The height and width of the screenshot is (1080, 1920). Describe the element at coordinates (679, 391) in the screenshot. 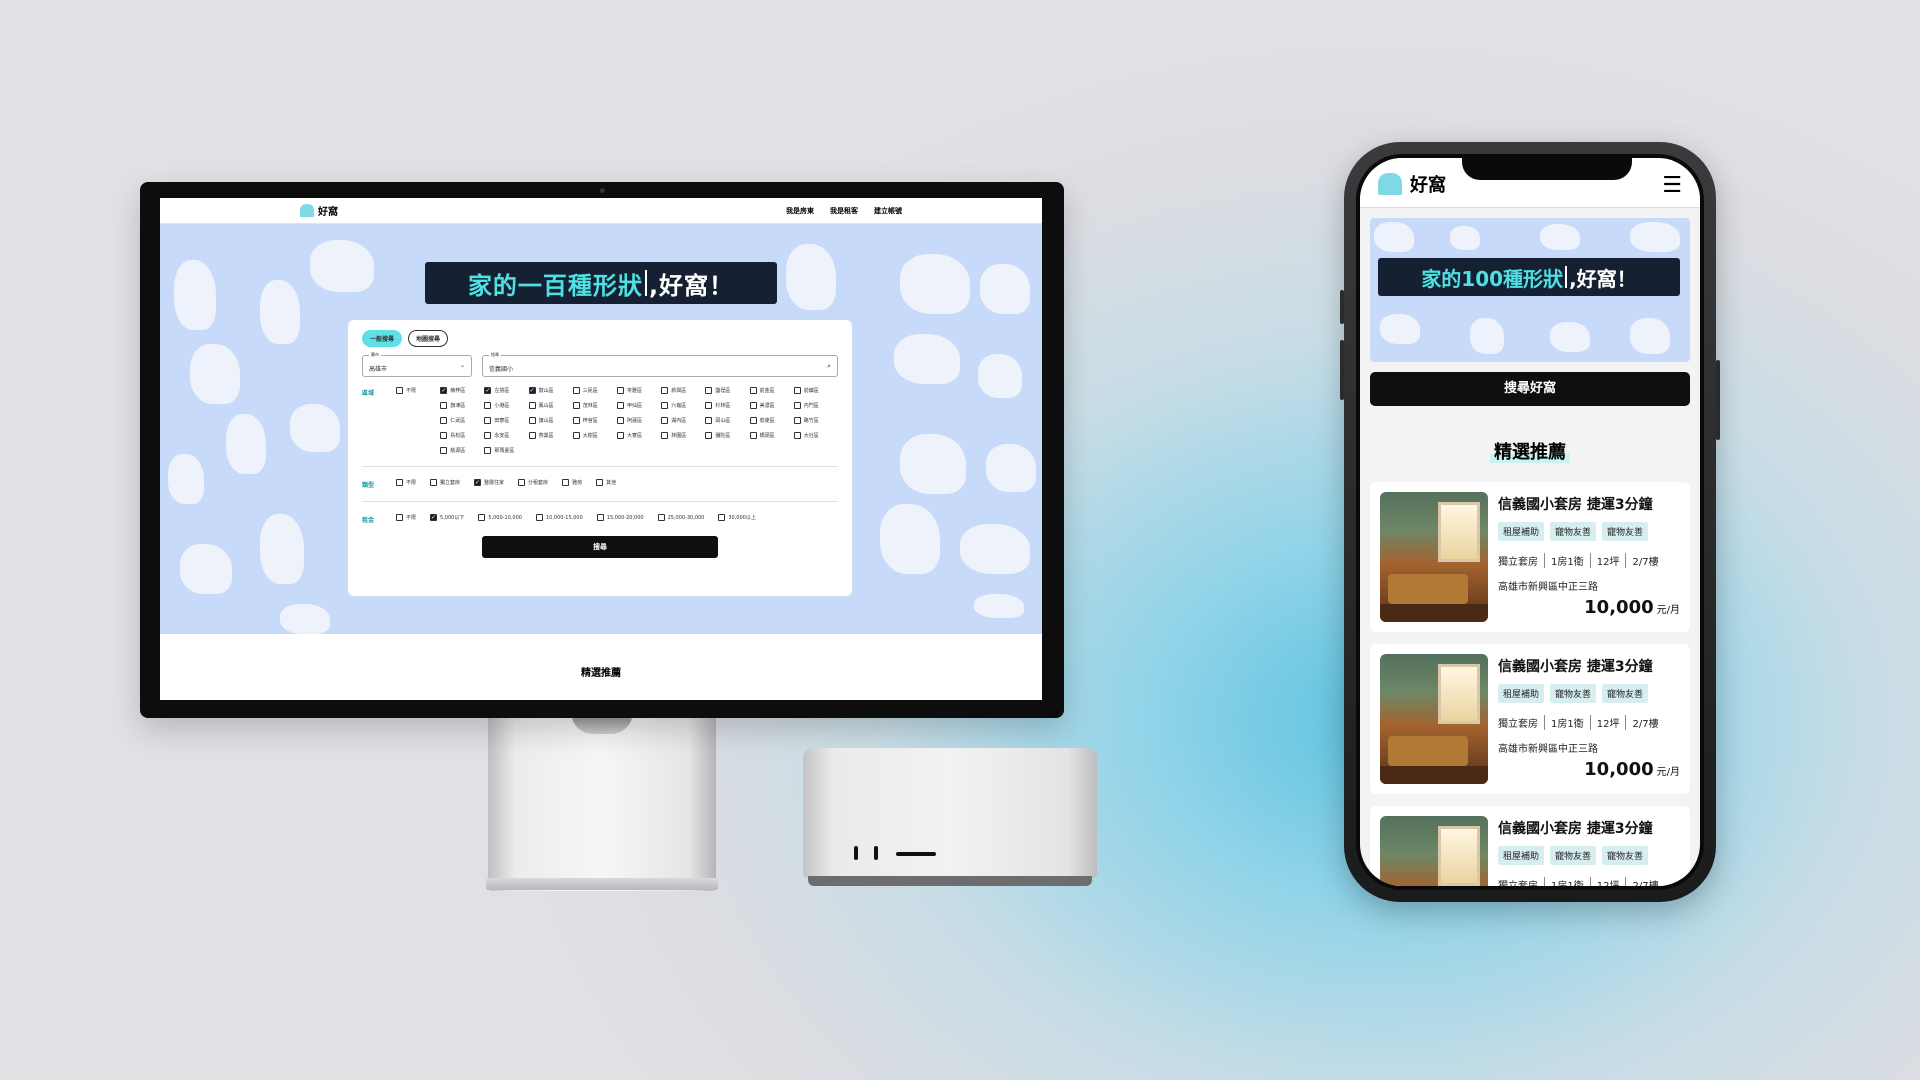

I see `checkbox-label: 新興區` at that location.